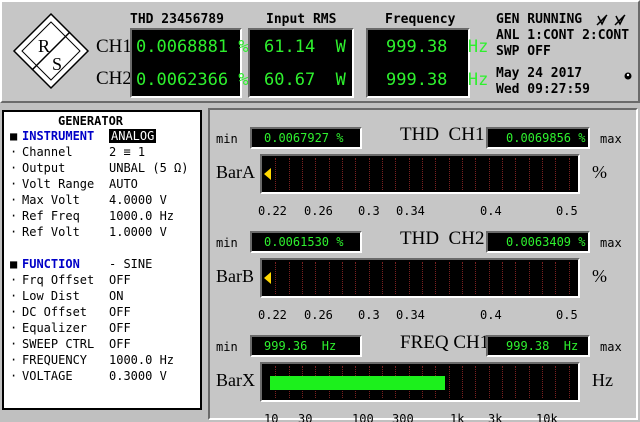  I want to click on generator-row: · Equalizer OFF, so click(70, 328).